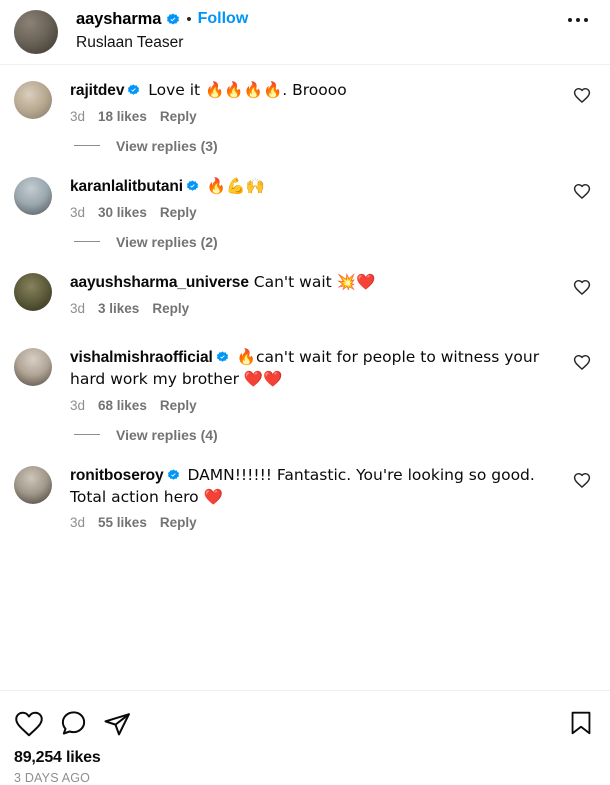 The height and width of the screenshot is (785, 610). I want to click on comment-likes: 55 likes, so click(122, 522).